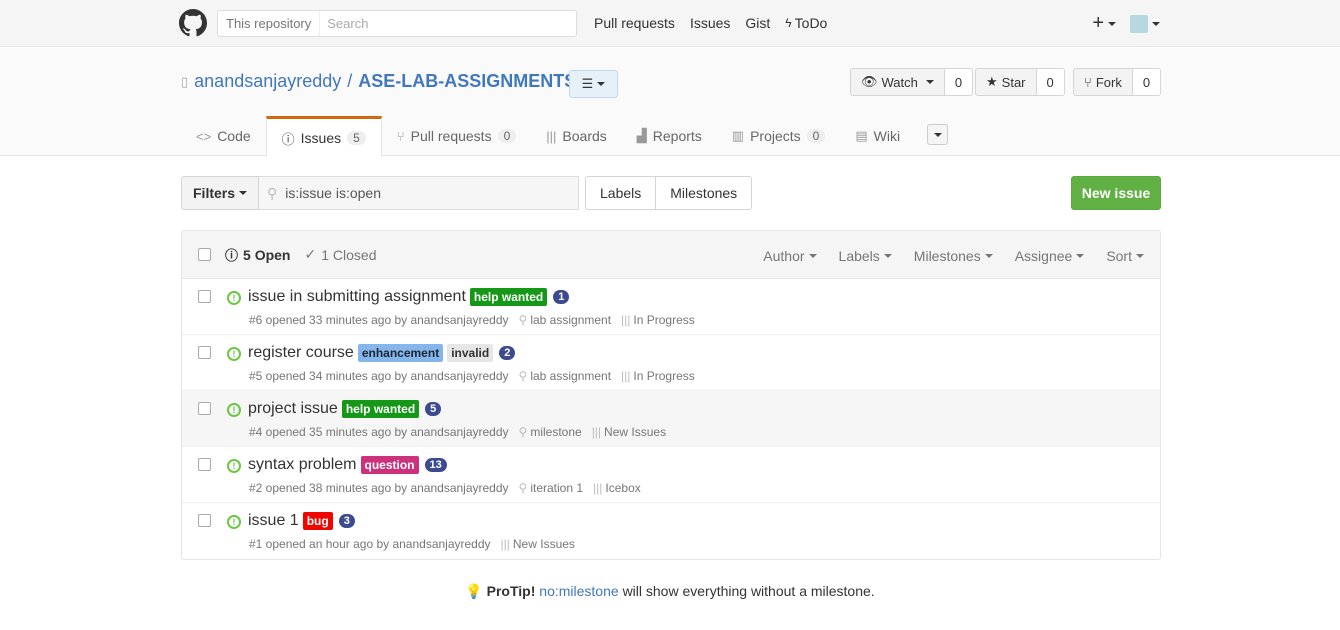 The height and width of the screenshot is (630, 1340). Describe the element at coordinates (267, 81) in the screenshot. I see `repo-owner-link: anandsanjayreddy` at that location.